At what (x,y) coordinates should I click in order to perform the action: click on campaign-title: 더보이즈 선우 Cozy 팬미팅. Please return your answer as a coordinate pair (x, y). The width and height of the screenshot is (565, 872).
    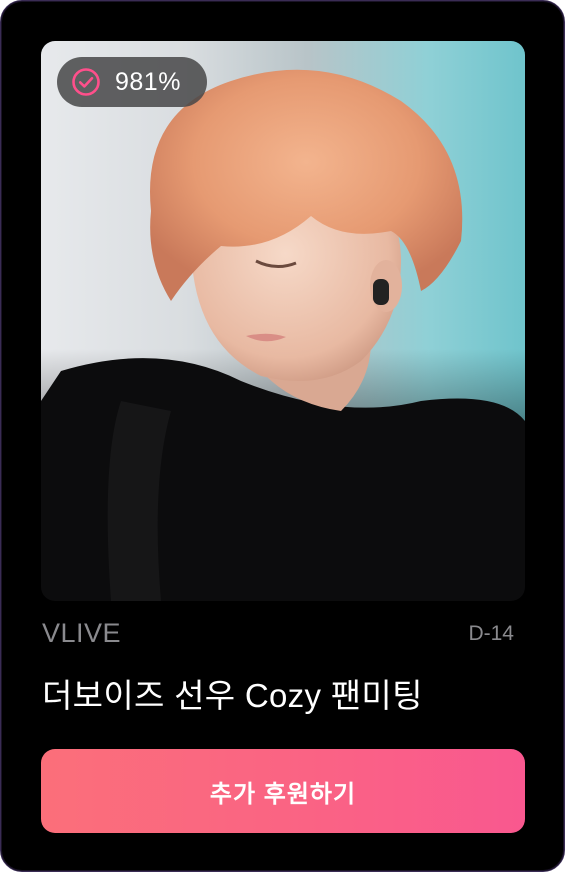
    Looking at the image, I should click on (232, 693).